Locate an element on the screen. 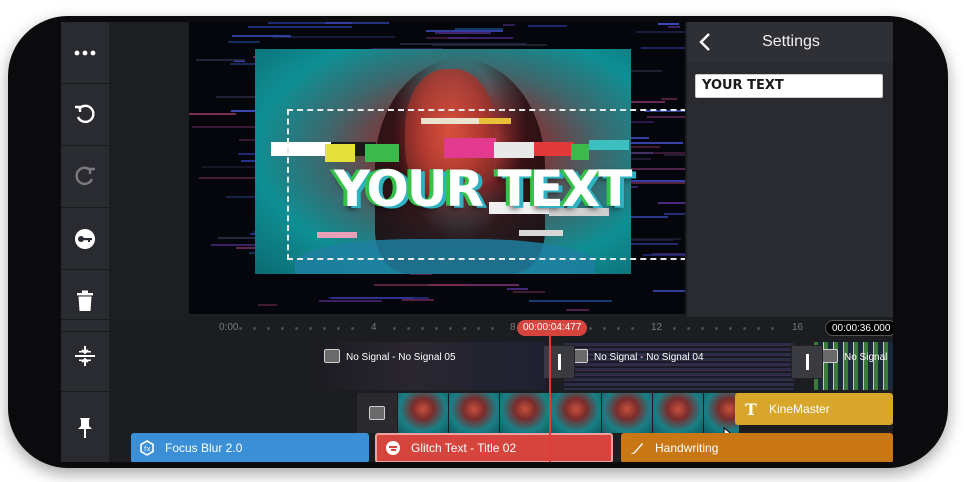  clip-label: No Signal is located at coordinates (866, 357).